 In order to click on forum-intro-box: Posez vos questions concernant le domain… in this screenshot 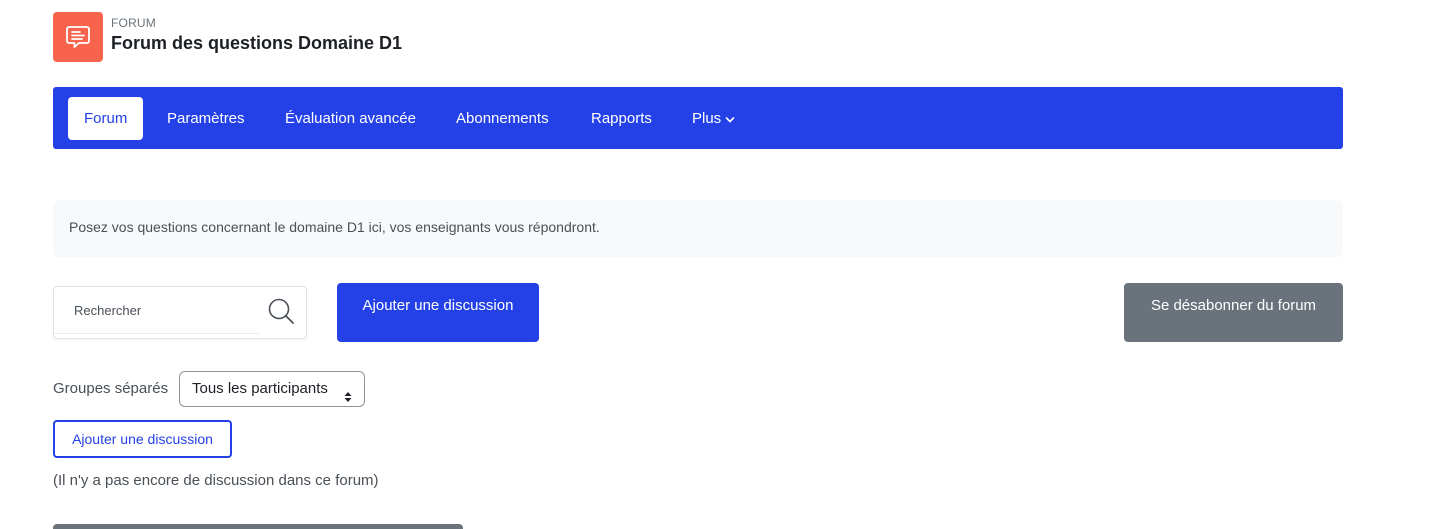, I will do `click(698, 228)`.